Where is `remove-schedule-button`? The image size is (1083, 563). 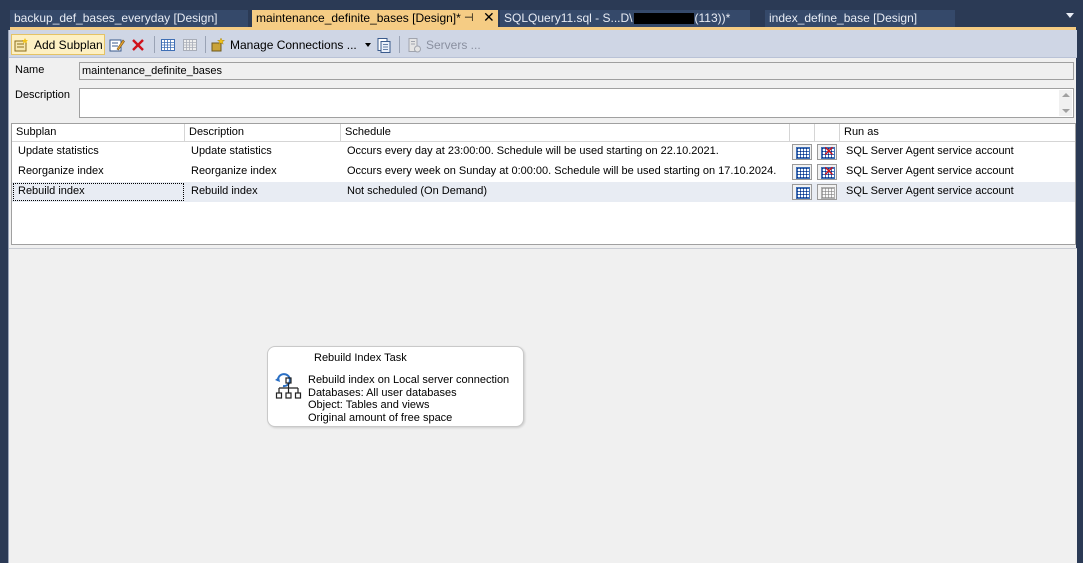 remove-schedule-button is located at coordinates (190, 44).